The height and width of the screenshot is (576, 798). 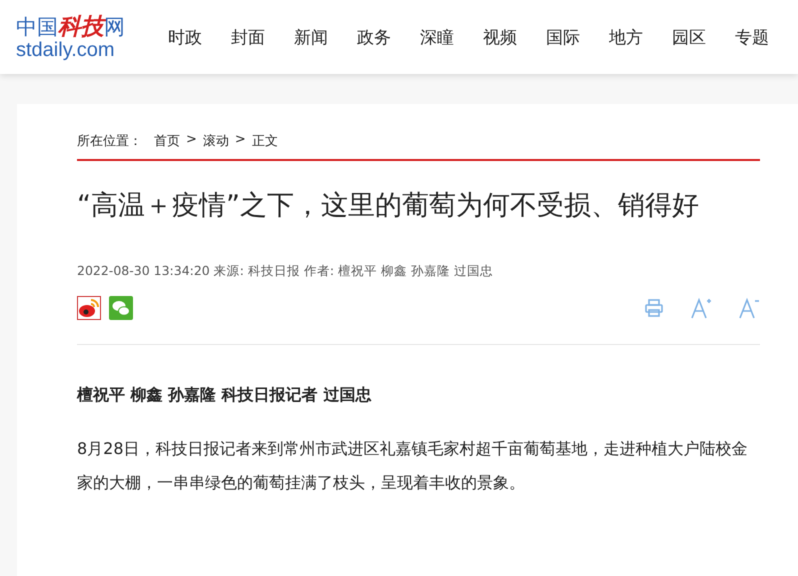 What do you see at coordinates (224, 395) in the screenshot?
I see `article-byline: 檀祝平 柳鑫 孙嘉隆 科技日报记者 过国忠` at bounding box center [224, 395].